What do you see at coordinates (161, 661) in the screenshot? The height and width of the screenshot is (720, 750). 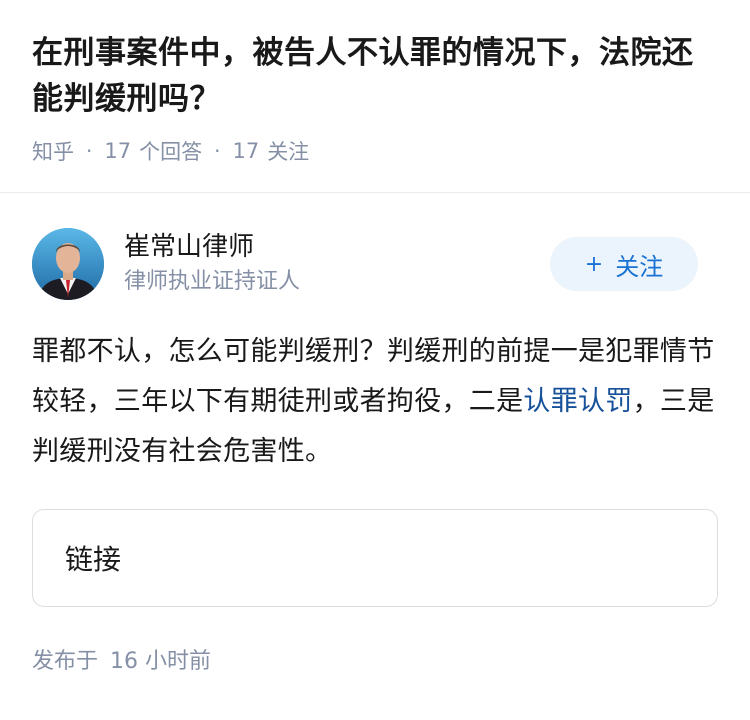 I see `publish-time: 16 小时前` at bounding box center [161, 661].